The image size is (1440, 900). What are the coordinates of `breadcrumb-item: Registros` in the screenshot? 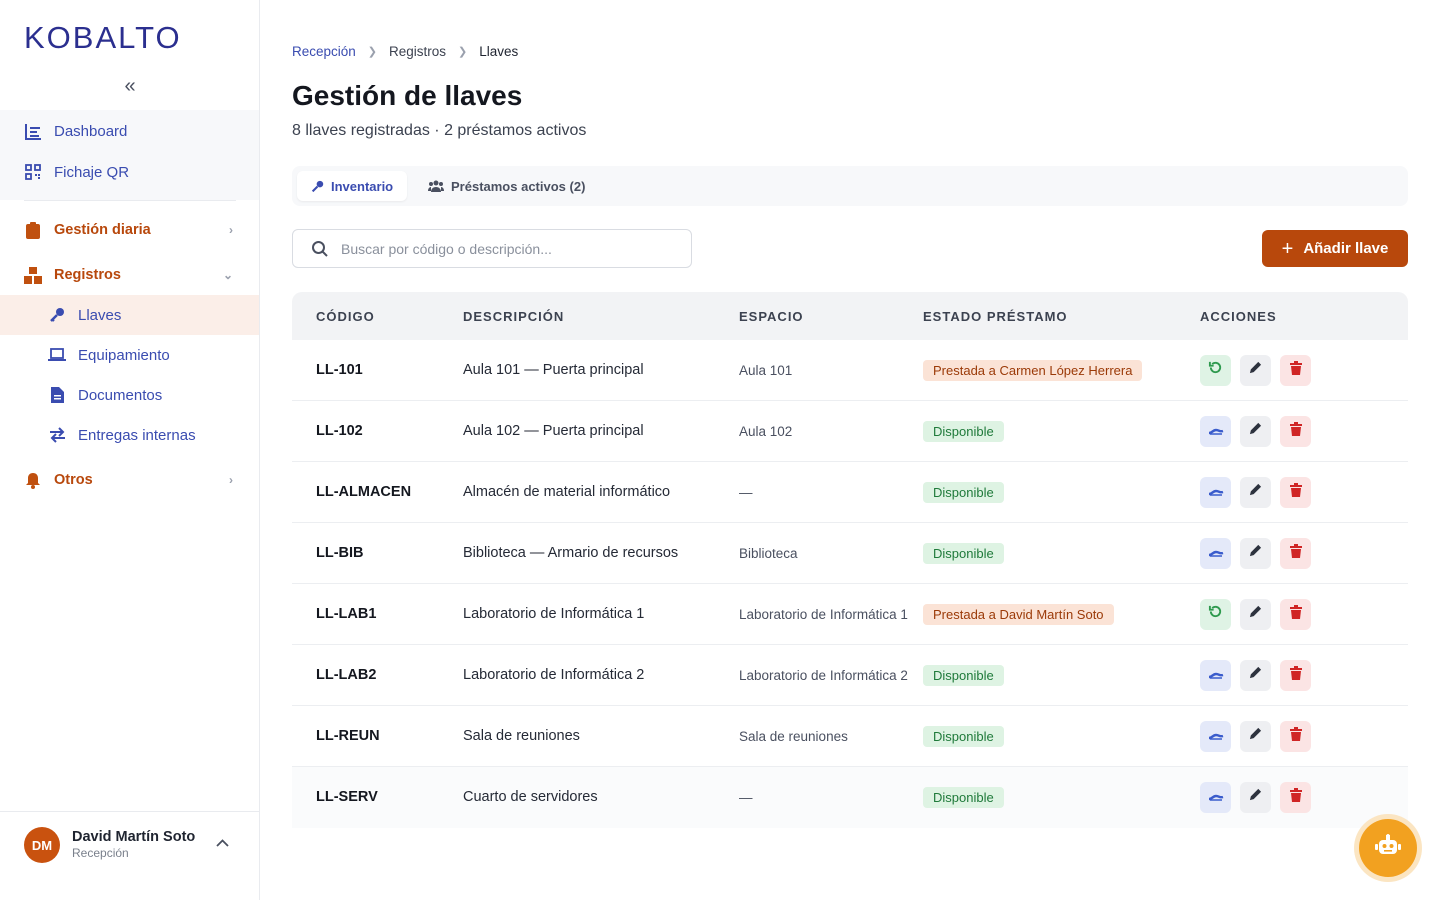 It's located at (417, 51).